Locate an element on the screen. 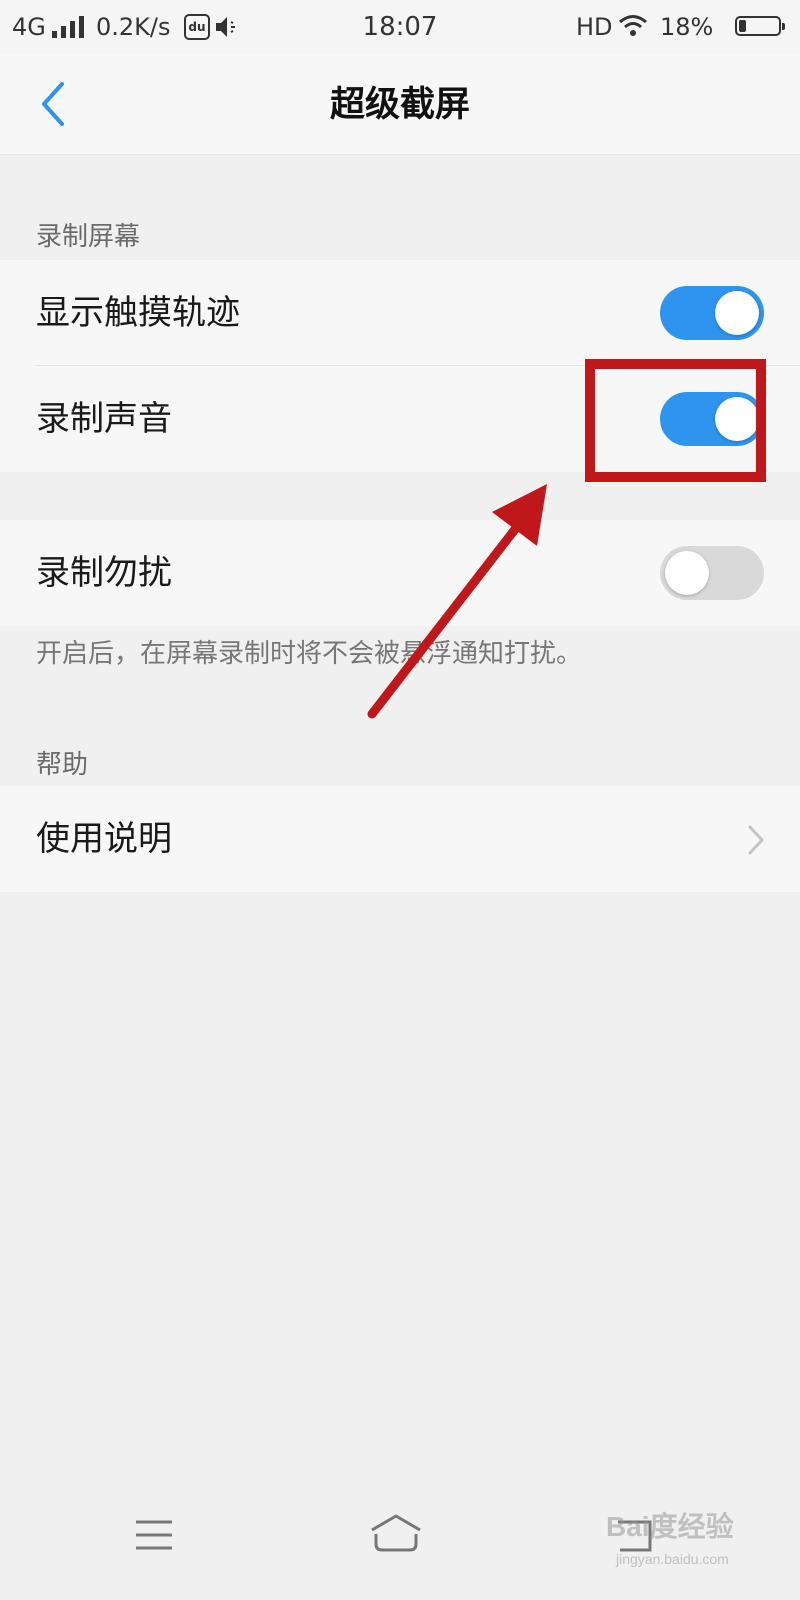 The height and width of the screenshot is (1600, 800). section-label-help: 帮助 is located at coordinates (62, 765).